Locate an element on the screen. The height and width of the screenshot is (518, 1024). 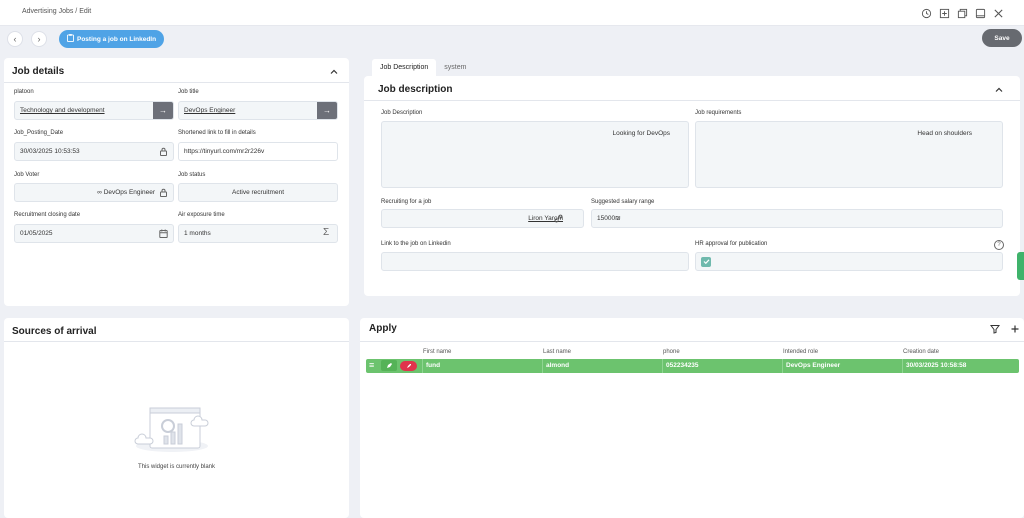
description-textarea: Looking for DevOps is located at coordinates (535, 154).